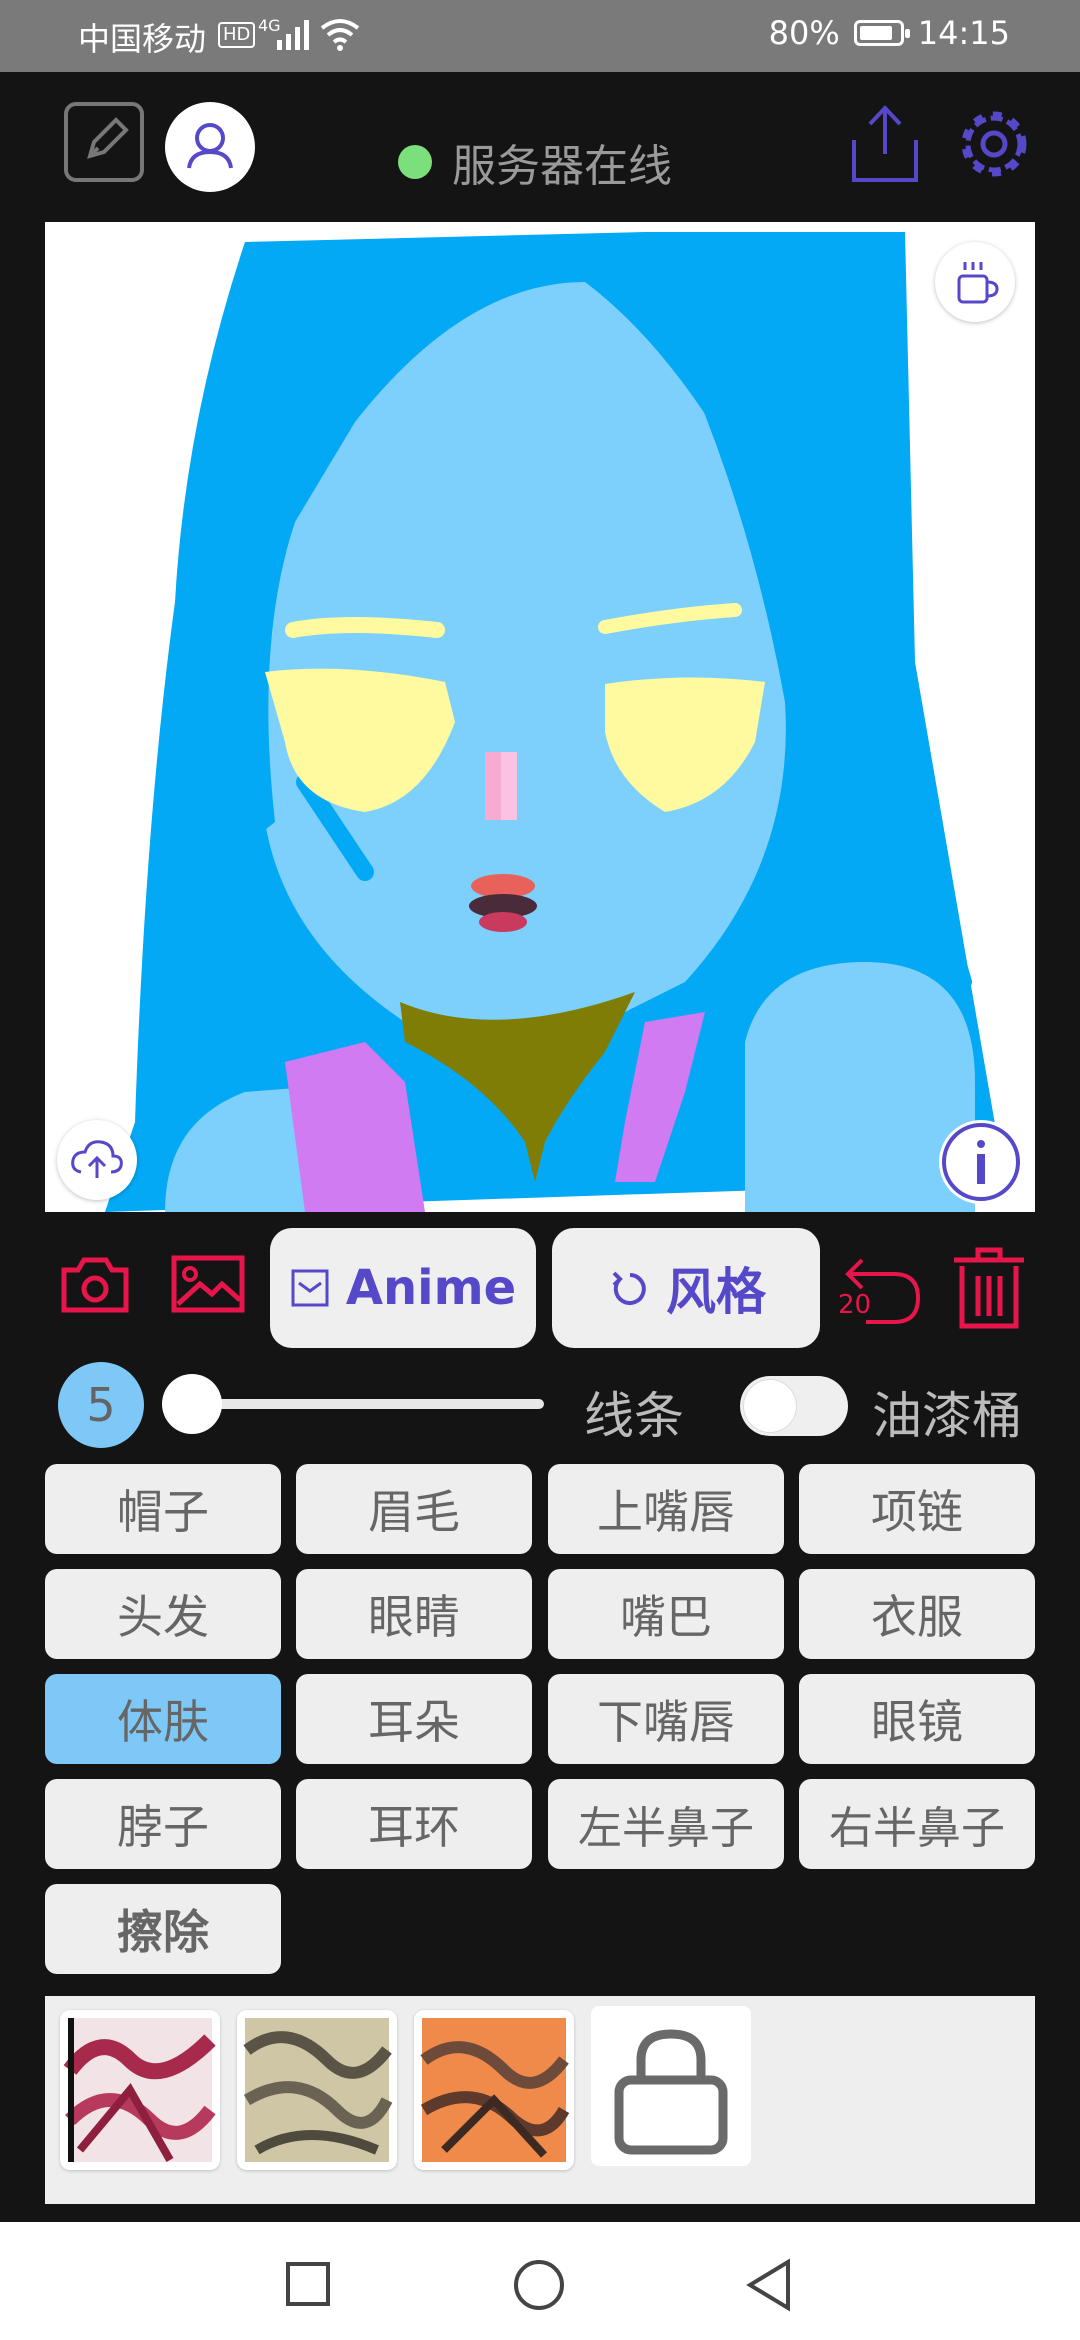 This screenshot has width=1080, height=2340. I want to click on undo-count: 20, so click(855, 1305).